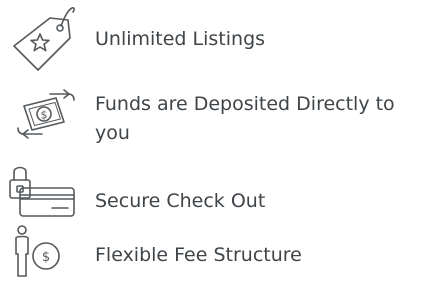 Image resolution: width=425 pixels, height=283 pixels. What do you see at coordinates (180, 201) in the screenshot?
I see `feature-label: Secure Check Out` at bounding box center [180, 201].